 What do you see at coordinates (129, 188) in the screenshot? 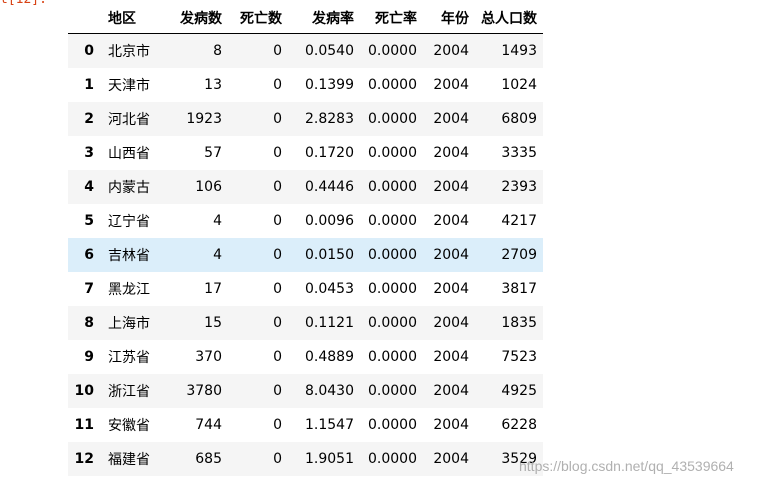
I see `table-cell: 内蒙古` at bounding box center [129, 188].